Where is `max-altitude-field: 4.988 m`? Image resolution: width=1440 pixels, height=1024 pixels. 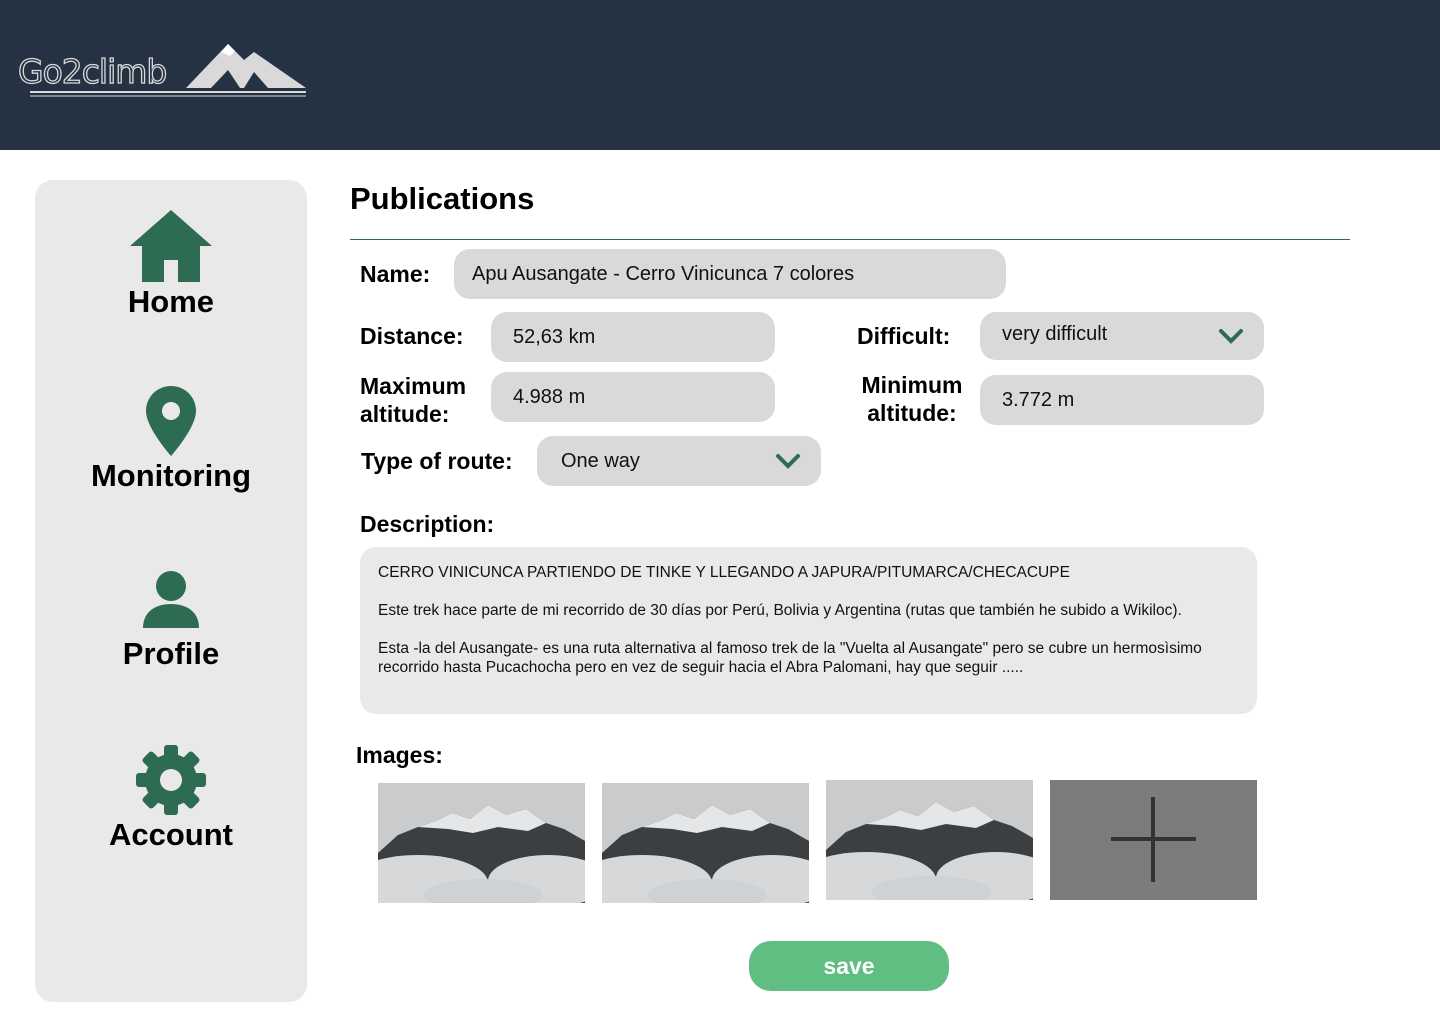 max-altitude-field: 4.988 m is located at coordinates (633, 397).